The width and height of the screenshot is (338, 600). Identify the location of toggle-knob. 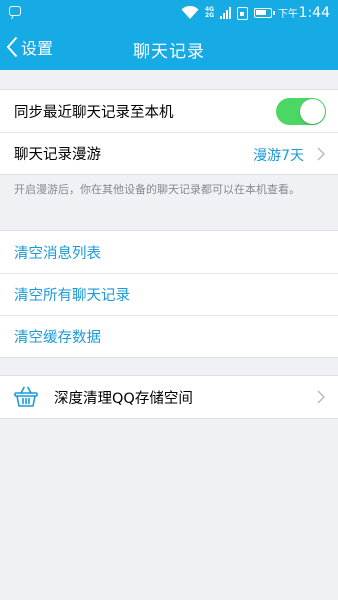
(312, 111).